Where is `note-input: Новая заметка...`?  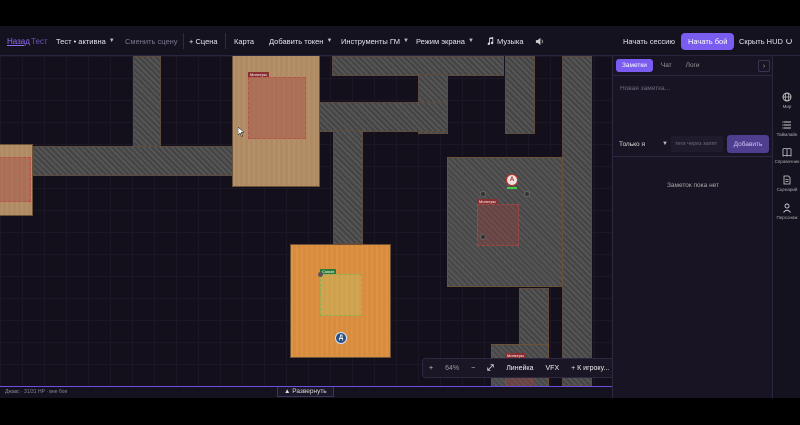
note-input: Новая заметка... is located at coordinates (693, 104).